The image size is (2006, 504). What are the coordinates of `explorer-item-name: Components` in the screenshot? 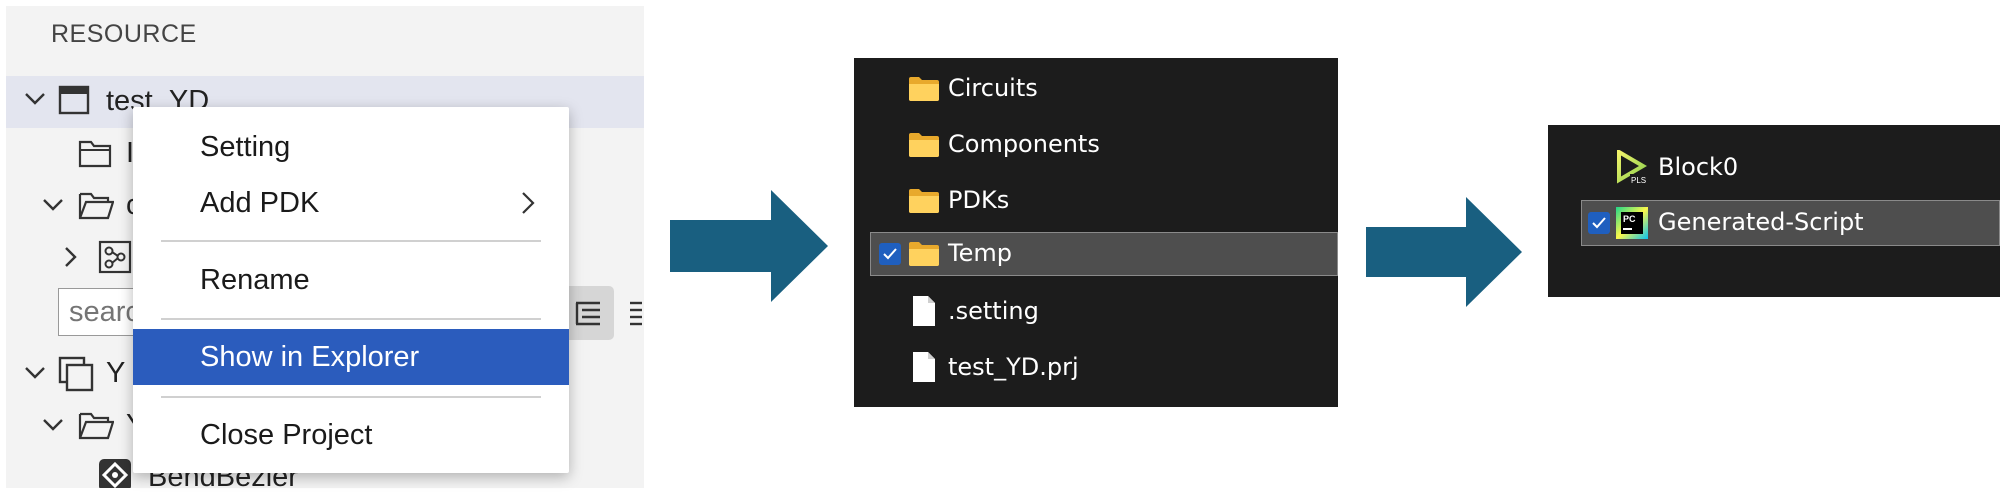 It's located at (1024, 144).